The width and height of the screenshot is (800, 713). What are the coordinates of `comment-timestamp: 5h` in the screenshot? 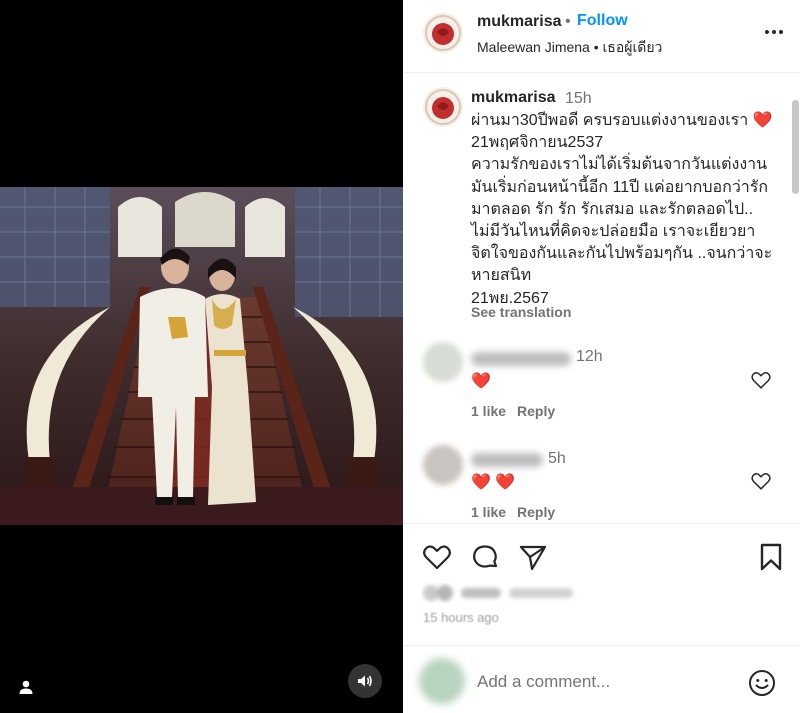 It's located at (557, 458).